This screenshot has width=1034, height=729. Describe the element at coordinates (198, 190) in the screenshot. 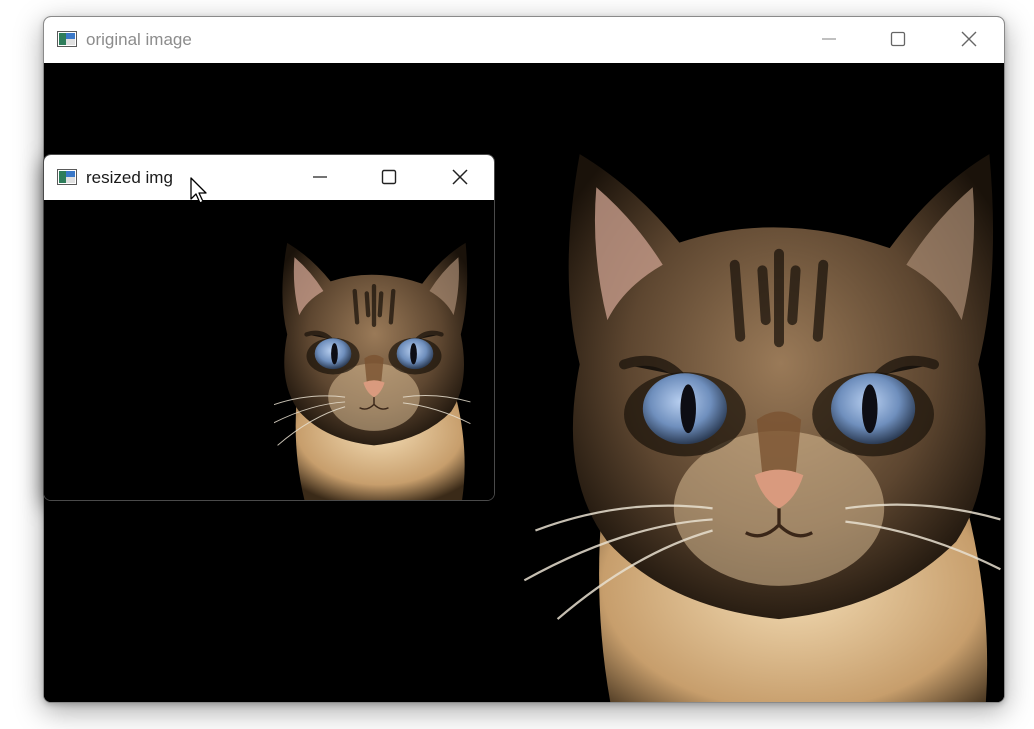

I see `mouse-pointer-icon` at that location.